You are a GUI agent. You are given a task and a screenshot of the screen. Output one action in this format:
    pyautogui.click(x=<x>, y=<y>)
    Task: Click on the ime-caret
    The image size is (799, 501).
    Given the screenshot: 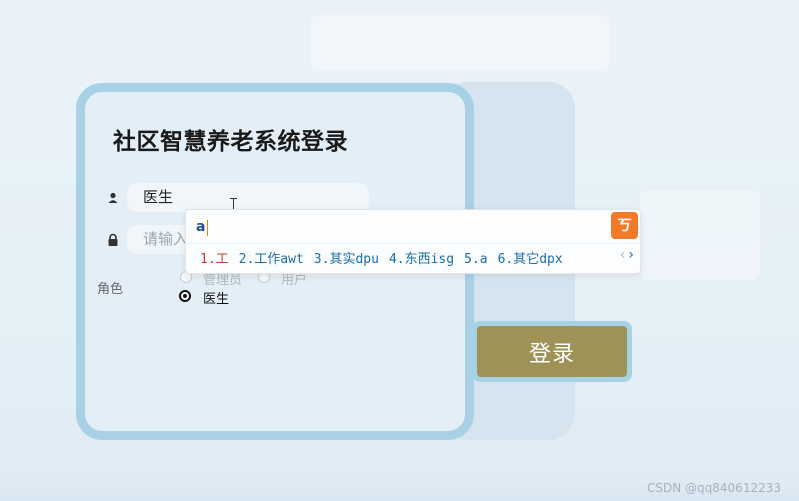 What is the action you would take?
    pyautogui.click(x=207, y=228)
    